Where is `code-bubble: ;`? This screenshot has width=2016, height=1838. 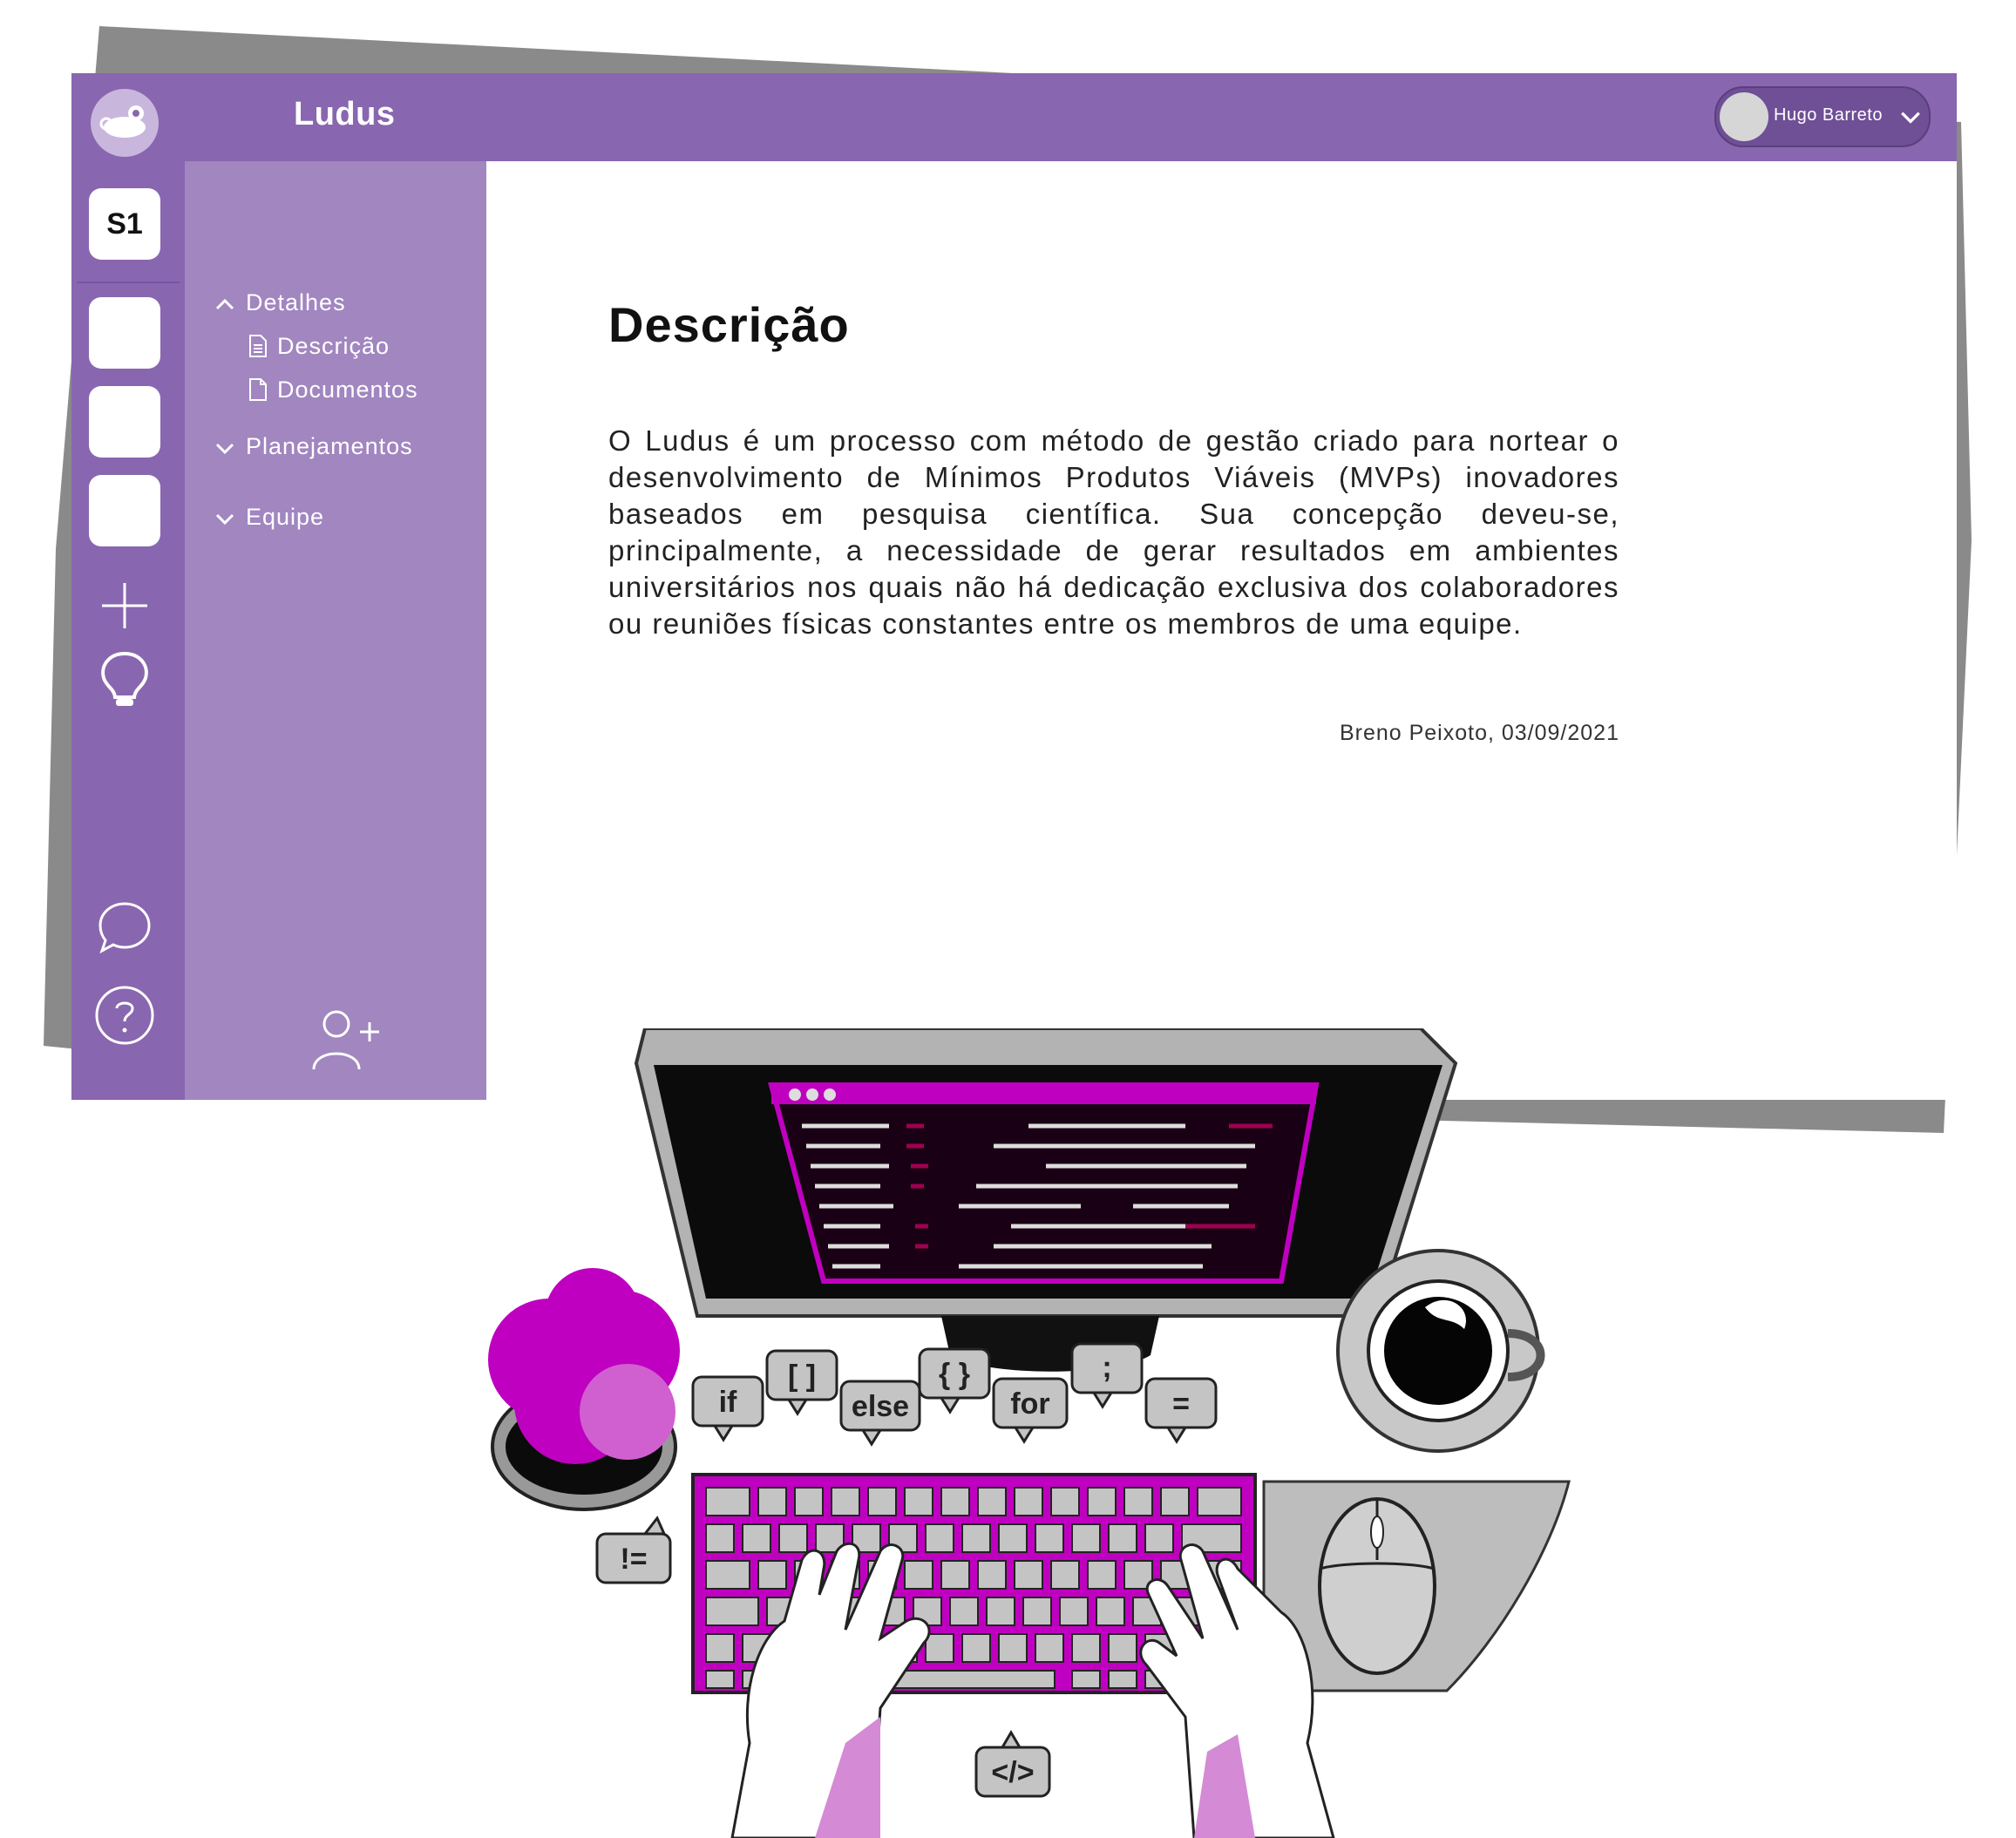 code-bubble: ; is located at coordinates (1107, 1375).